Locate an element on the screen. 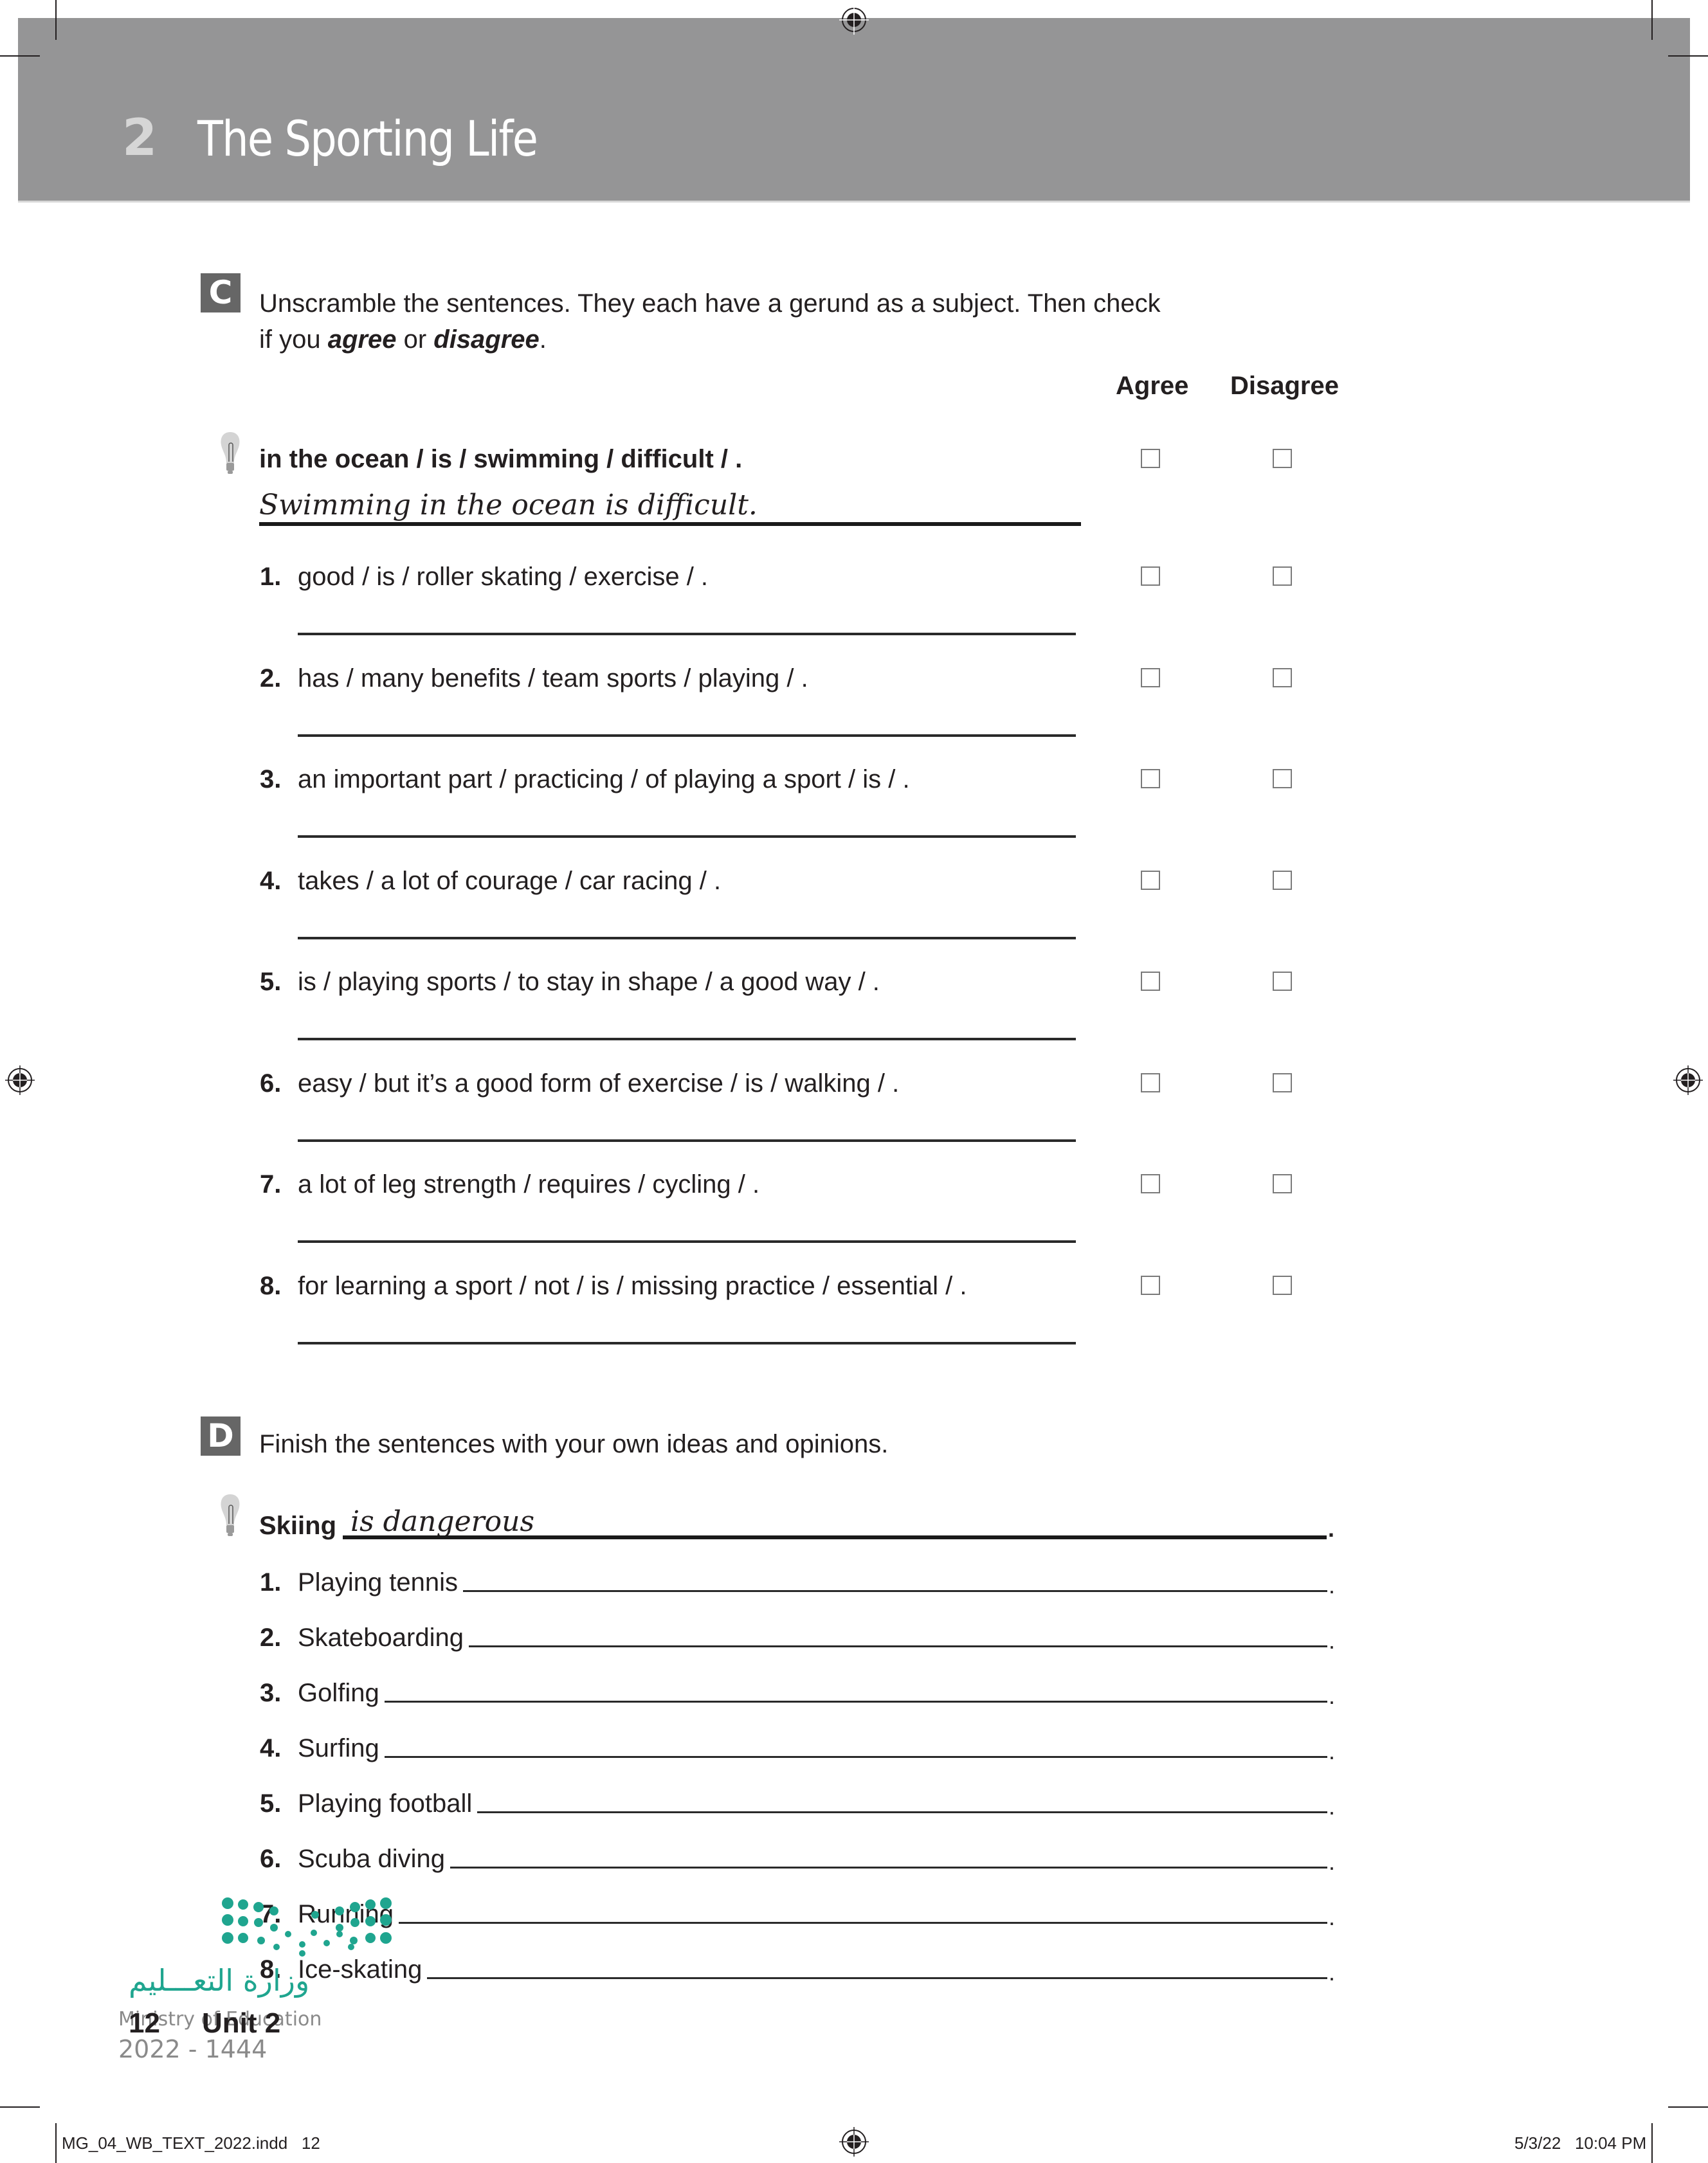 This screenshot has width=1708, height=2163. item-number: 1. is located at coordinates (271, 577).